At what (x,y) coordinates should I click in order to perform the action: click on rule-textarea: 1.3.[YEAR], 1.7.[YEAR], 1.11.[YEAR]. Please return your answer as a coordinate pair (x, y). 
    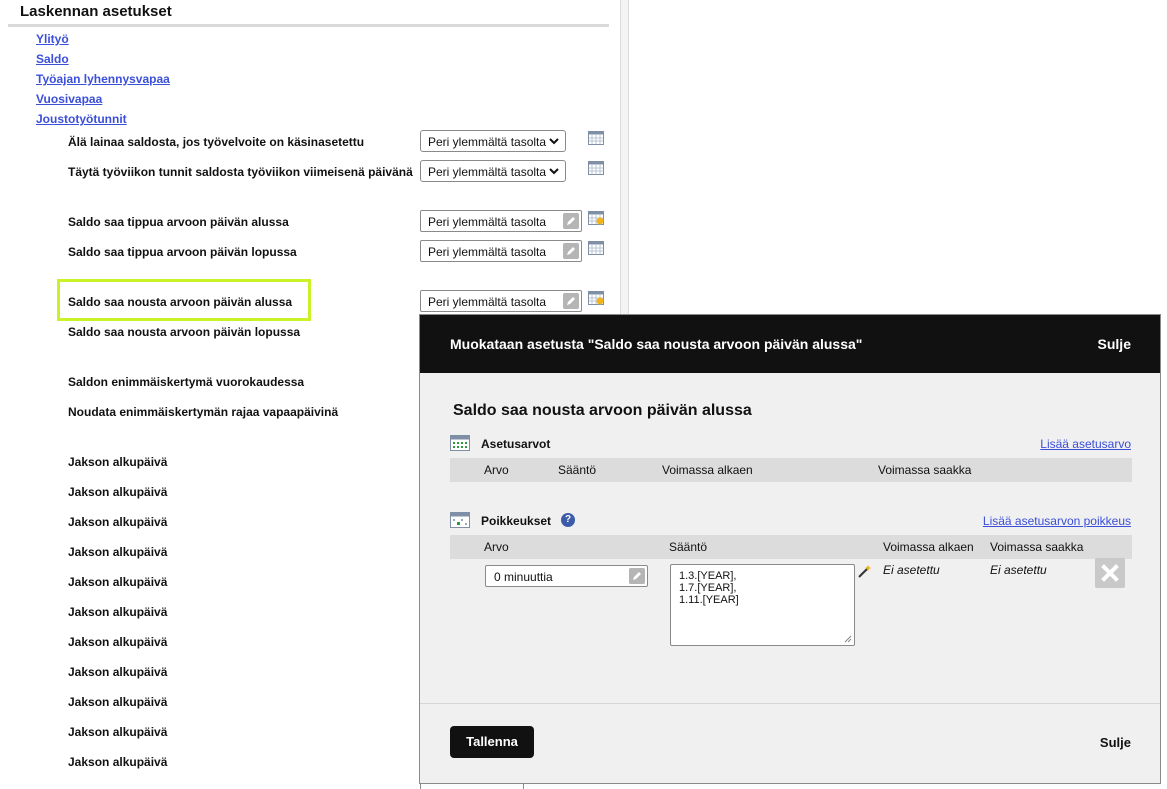
    Looking at the image, I should click on (762, 605).